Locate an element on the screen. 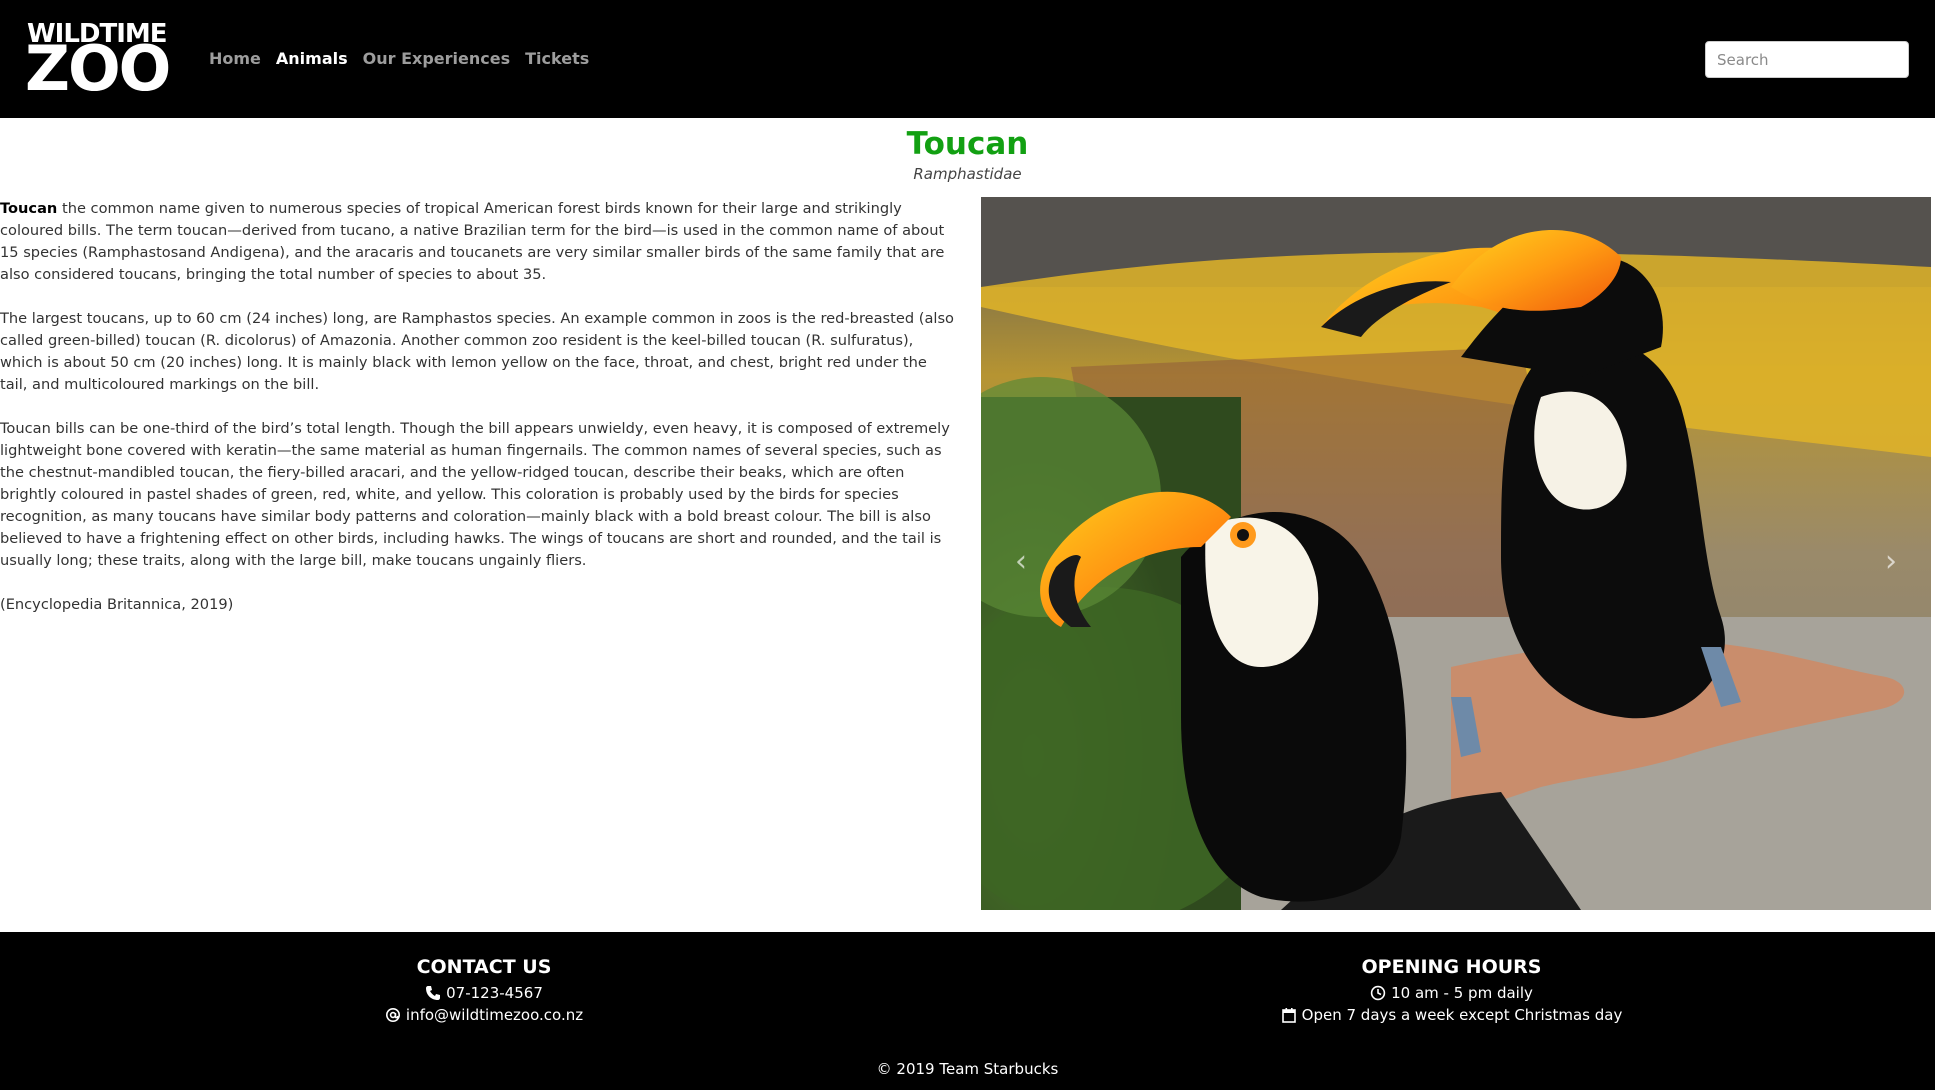 Image resolution: width=1935 pixels, height=1090 pixels. nav-link-our-experiences: Our Experiences is located at coordinates (436, 59).